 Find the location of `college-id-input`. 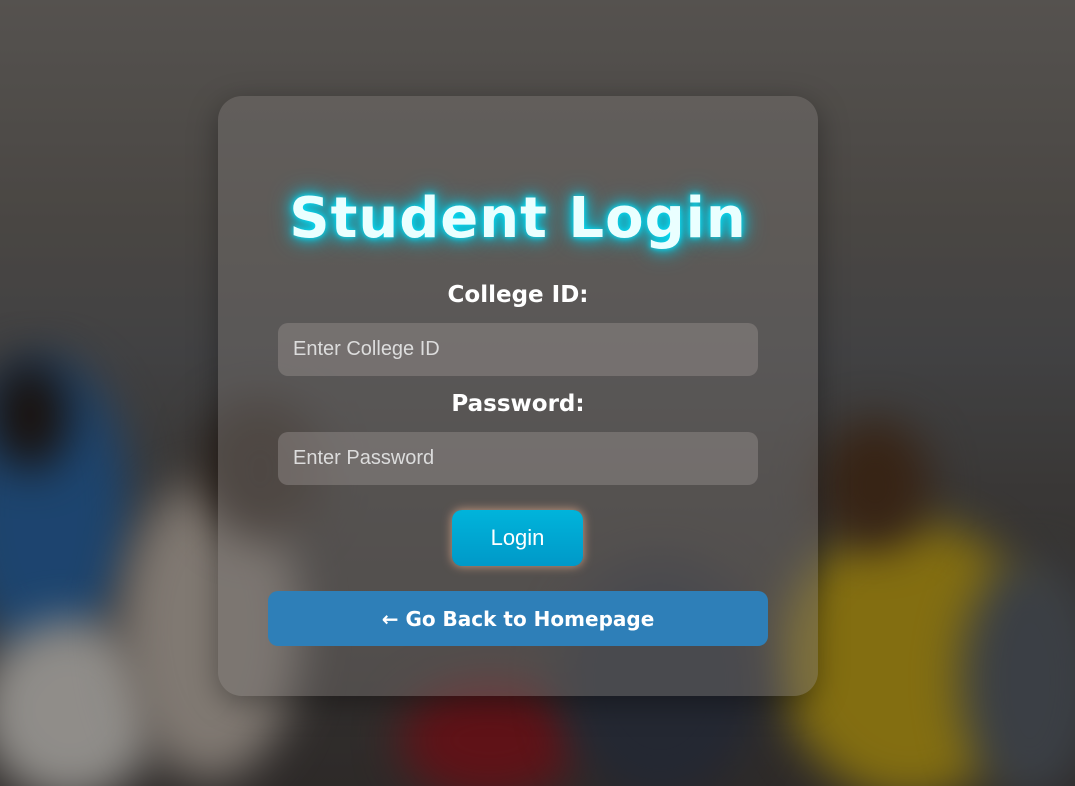

college-id-input is located at coordinates (518, 349).